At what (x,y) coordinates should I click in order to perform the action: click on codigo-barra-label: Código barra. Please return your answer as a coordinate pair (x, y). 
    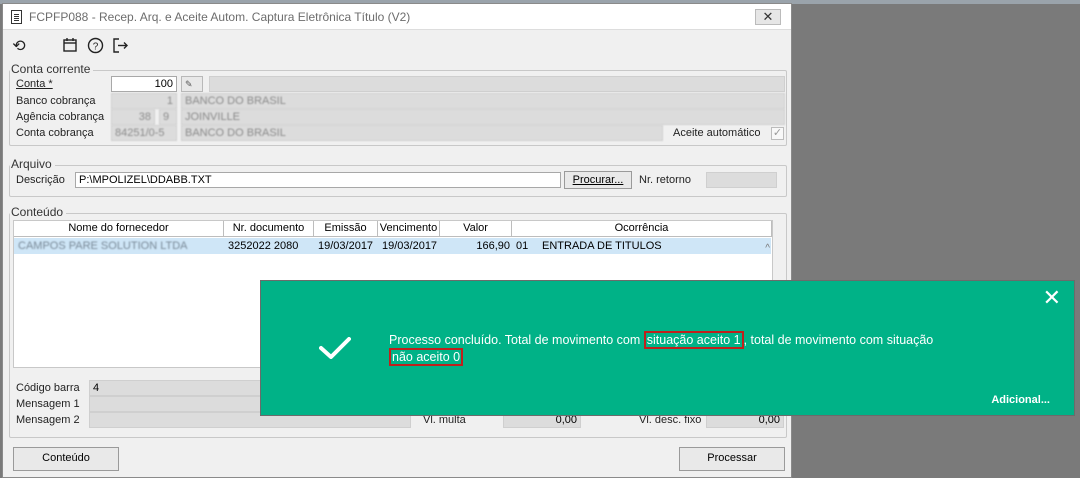
    Looking at the image, I should click on (48, 388).